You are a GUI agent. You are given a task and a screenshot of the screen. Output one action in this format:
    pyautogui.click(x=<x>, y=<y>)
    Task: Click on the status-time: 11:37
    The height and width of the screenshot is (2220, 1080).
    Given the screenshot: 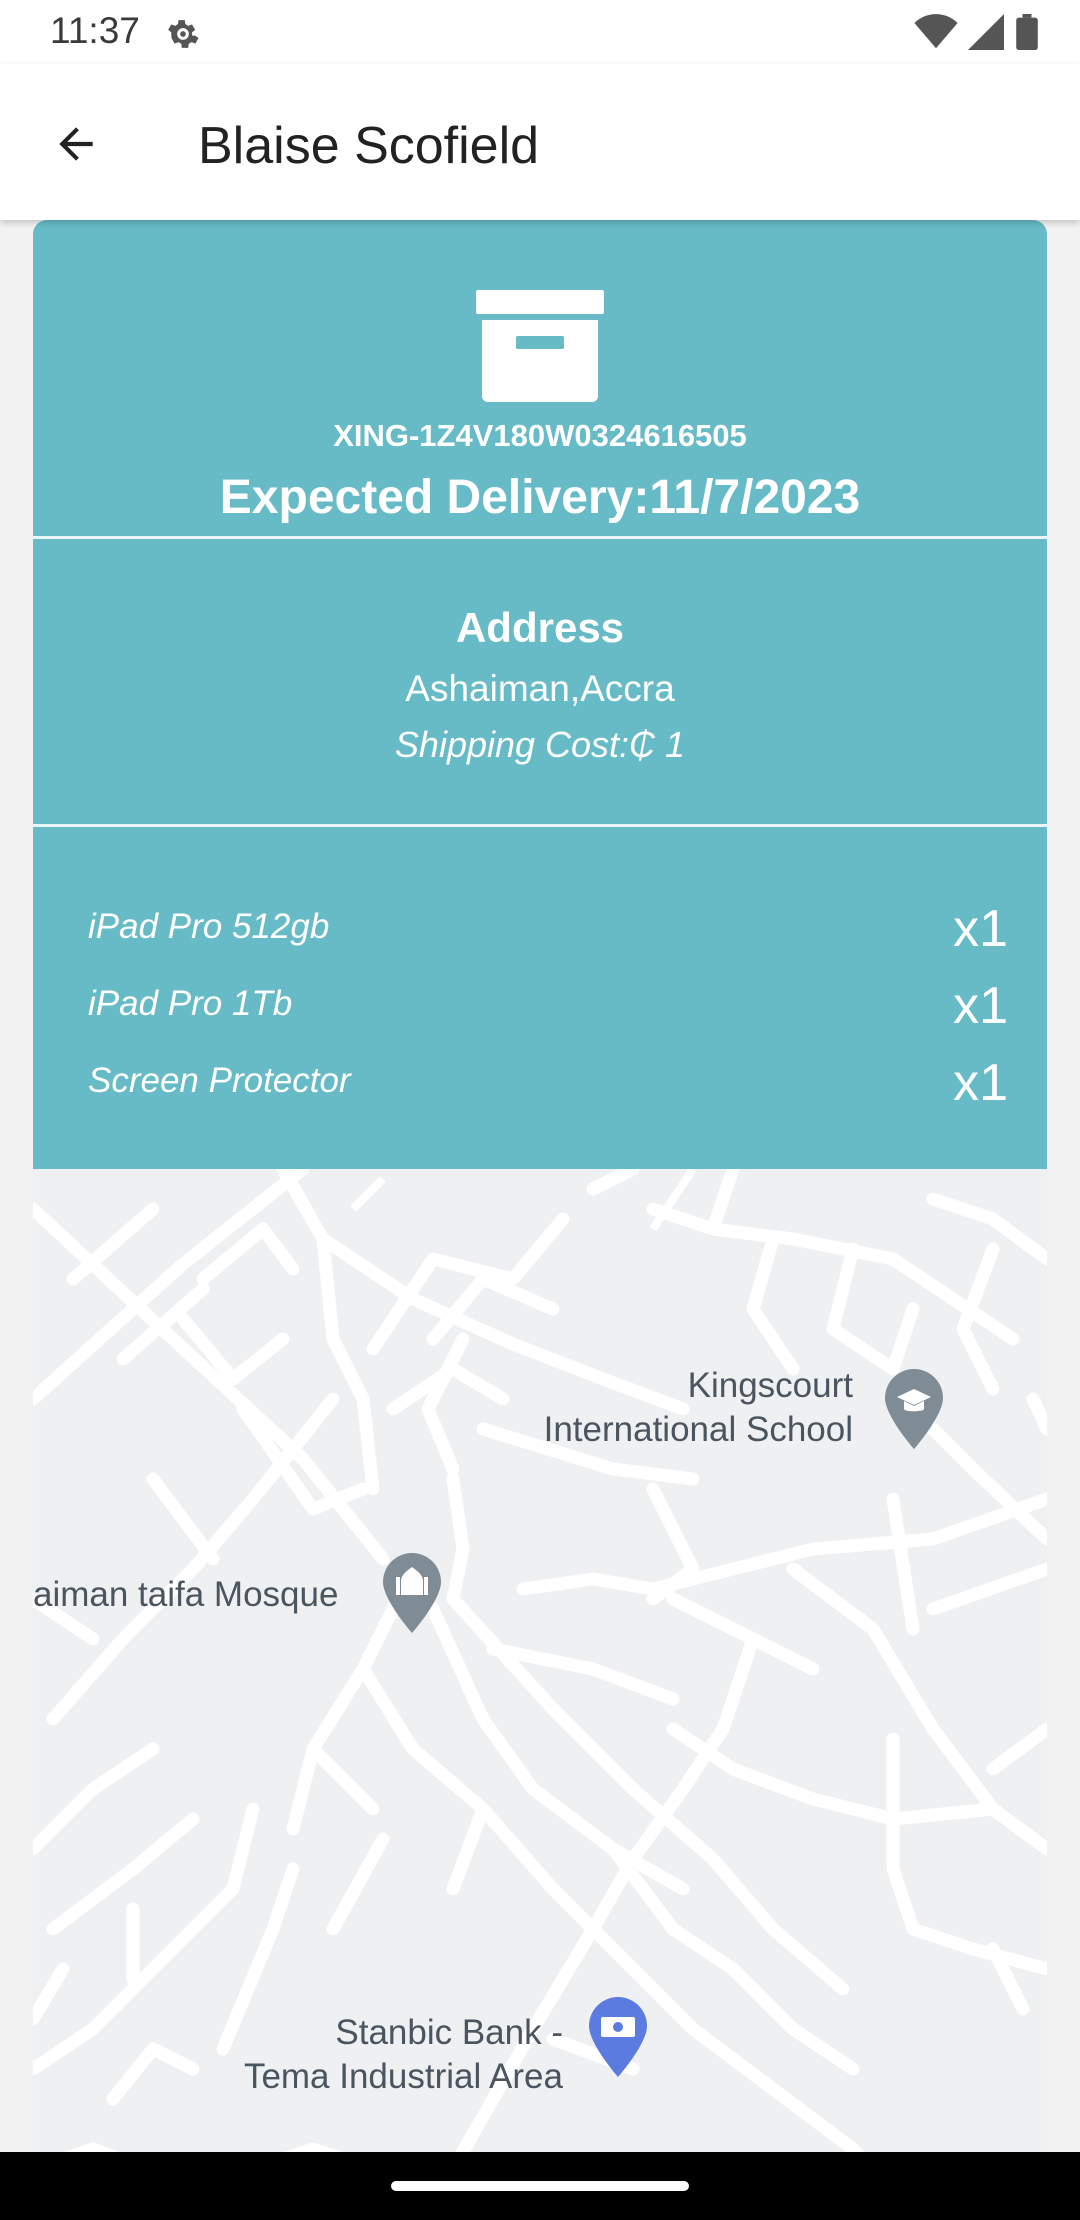 What is the action you would take?
    pyautogui.click(x=95, y=30)
    